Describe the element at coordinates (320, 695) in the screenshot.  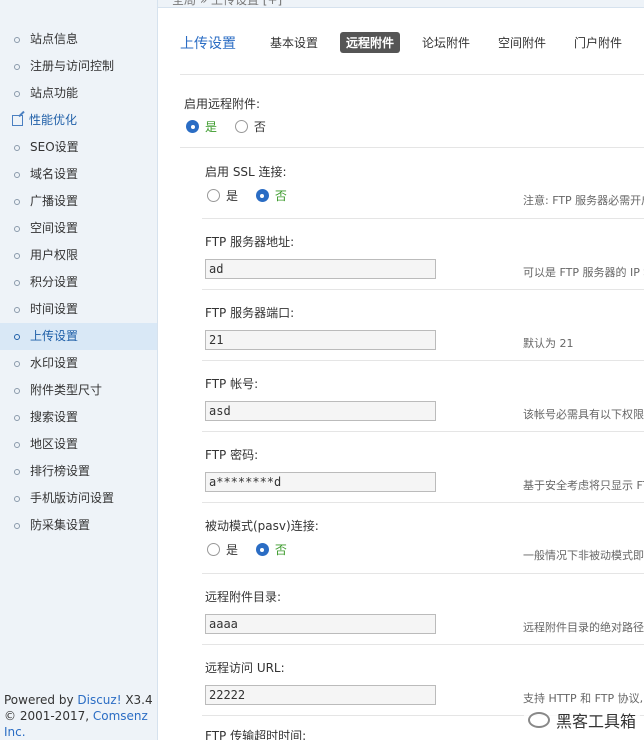
I see `remote-url-input` at that location.